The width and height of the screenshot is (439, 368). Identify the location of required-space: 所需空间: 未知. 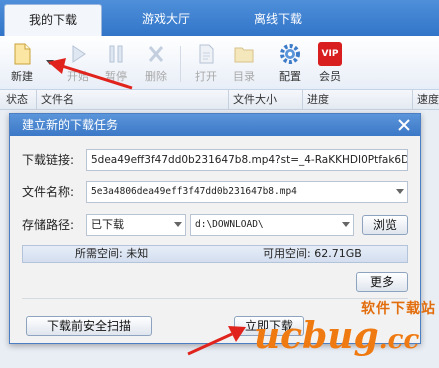
(112, 253).